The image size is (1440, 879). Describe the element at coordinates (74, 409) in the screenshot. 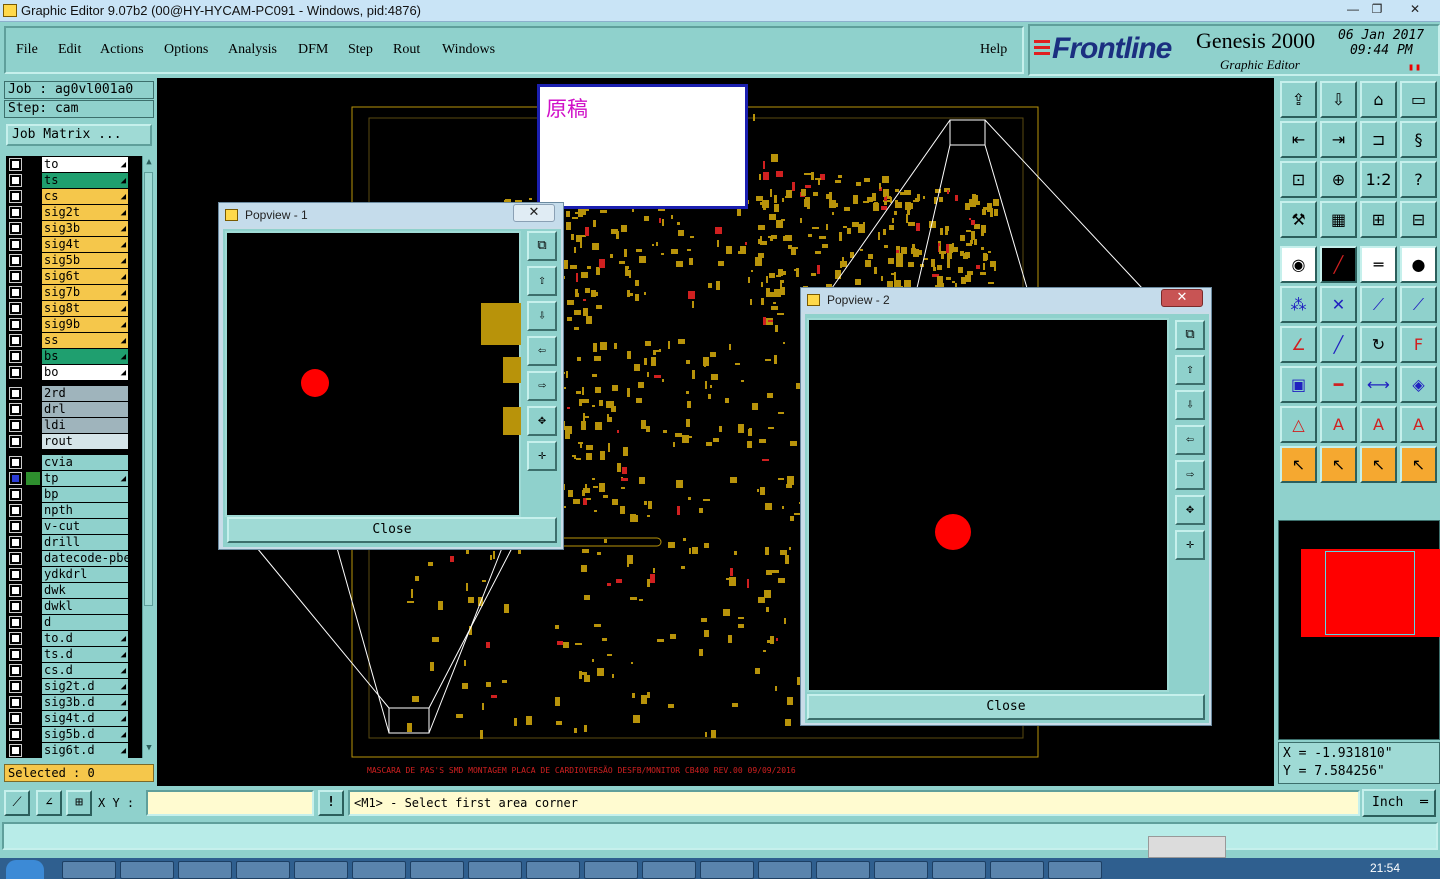

I see `layer-row: drl` at that location.